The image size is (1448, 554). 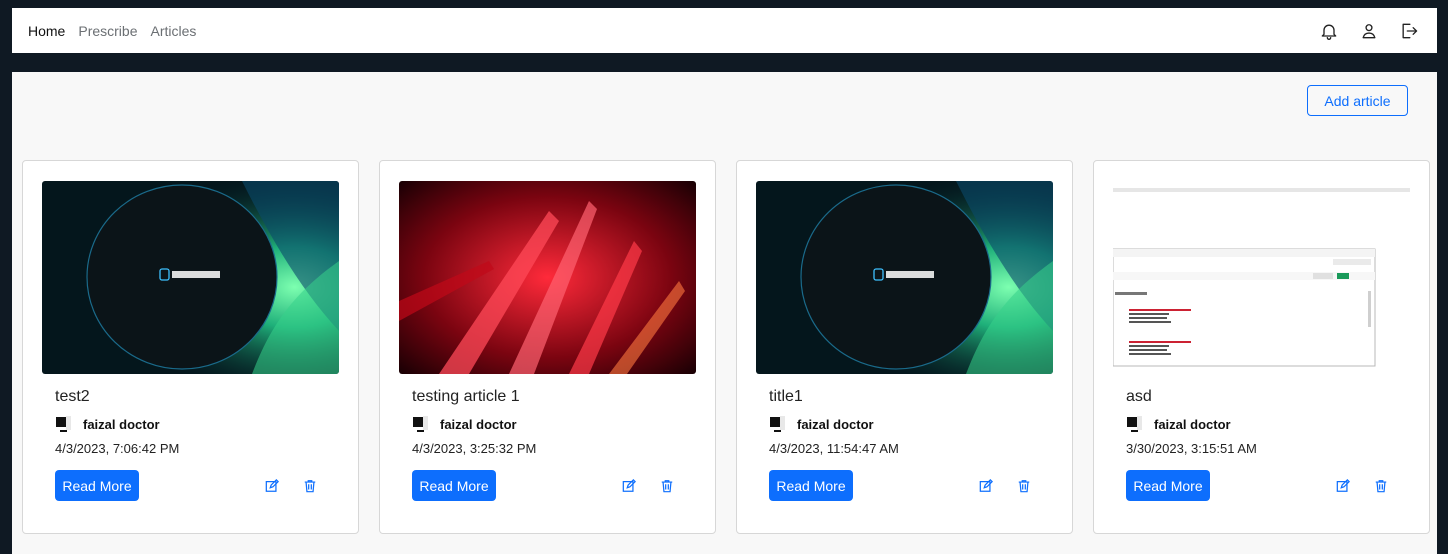 I want to click on article-title: testing article 1, so click(x=466, y=396).